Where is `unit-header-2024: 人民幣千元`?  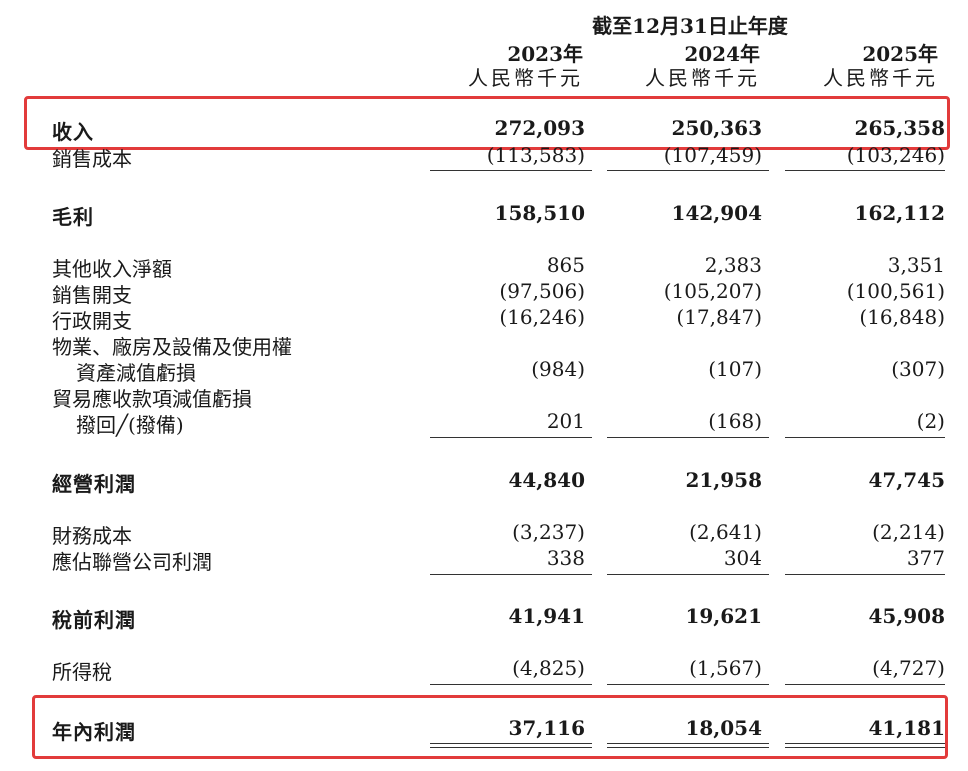 unit-header-2024: 人民幣千元 is located at coordinates (702, 78).